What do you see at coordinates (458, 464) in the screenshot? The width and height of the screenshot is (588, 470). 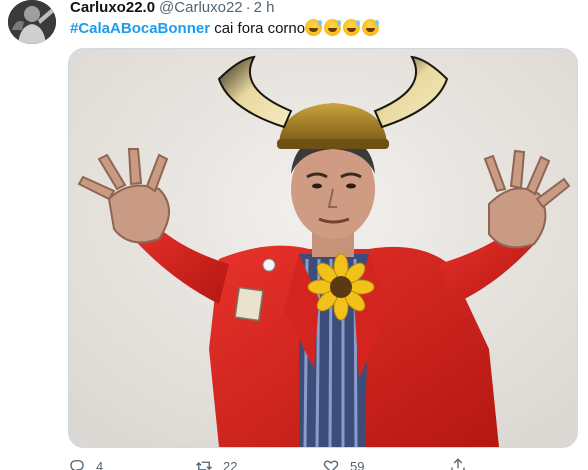 I see `share-icon` at bounding box center [458, 464].